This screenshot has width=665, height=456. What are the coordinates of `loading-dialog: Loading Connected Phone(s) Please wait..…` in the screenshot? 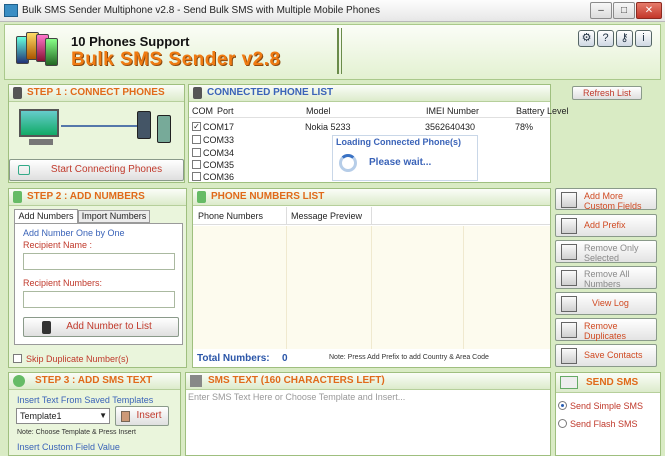 It's located at (405, 158).